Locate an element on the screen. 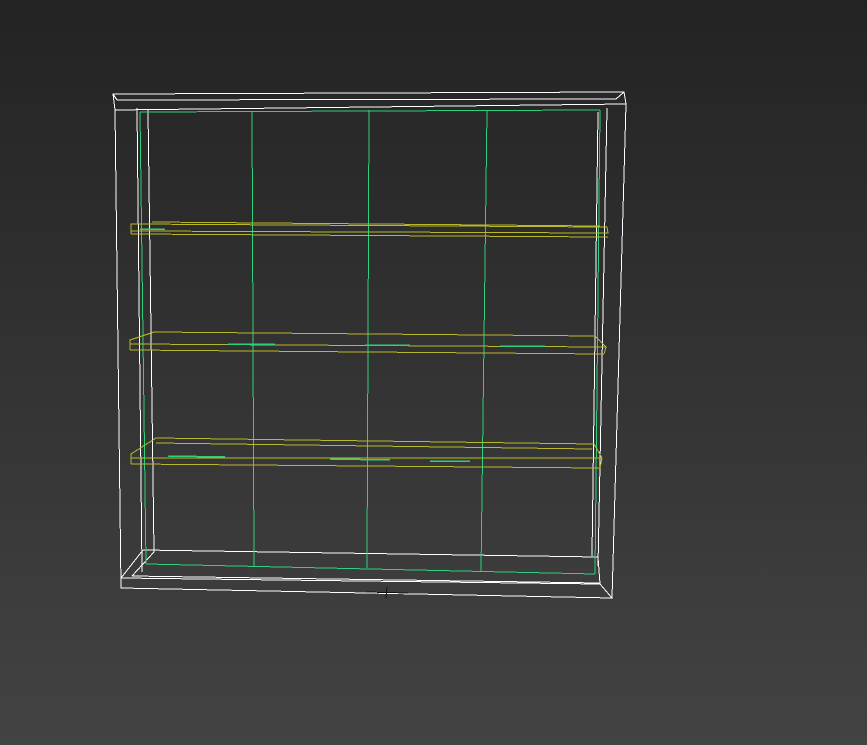 The image size is (867, 745). shelf-2-right is located at coordinates (605, 350).